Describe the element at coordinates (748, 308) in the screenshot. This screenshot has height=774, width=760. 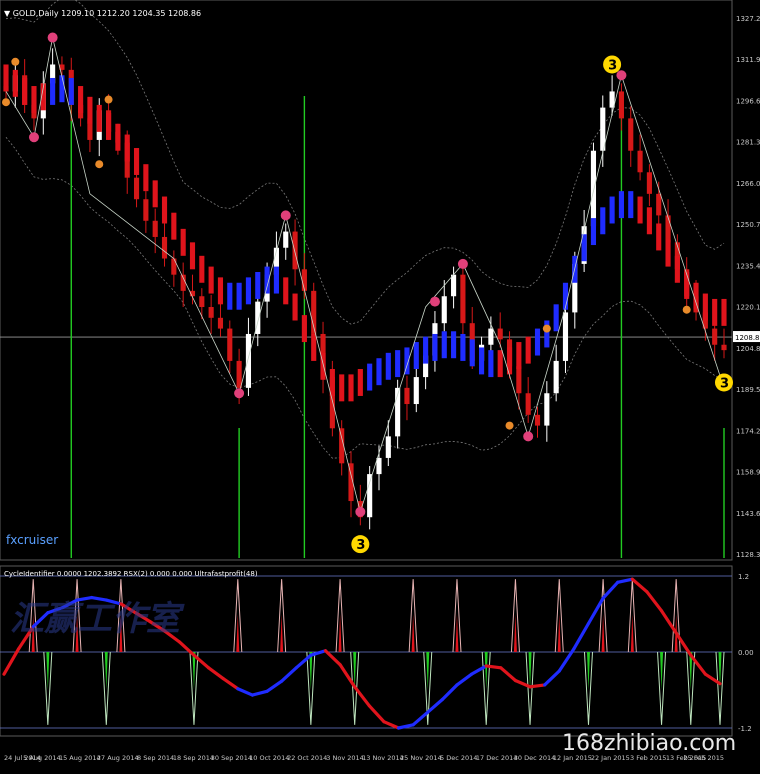
I see `y-tick-label: 1220.15` at that location.